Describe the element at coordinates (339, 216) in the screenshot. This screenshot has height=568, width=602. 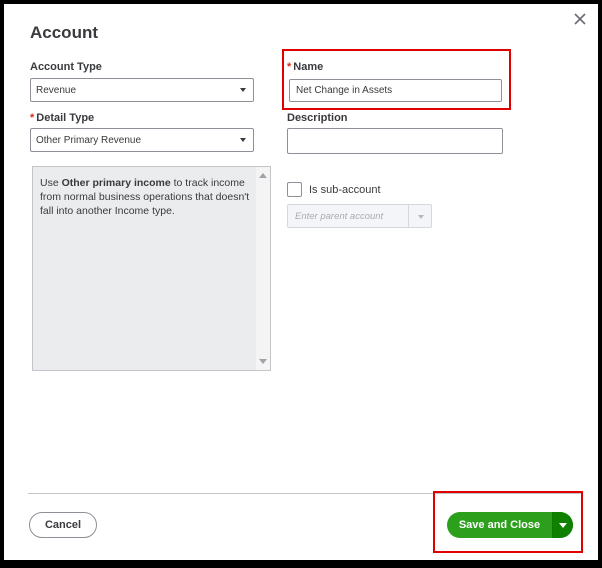
I see `parent-account-placeholder: Enter parent account` at that location.